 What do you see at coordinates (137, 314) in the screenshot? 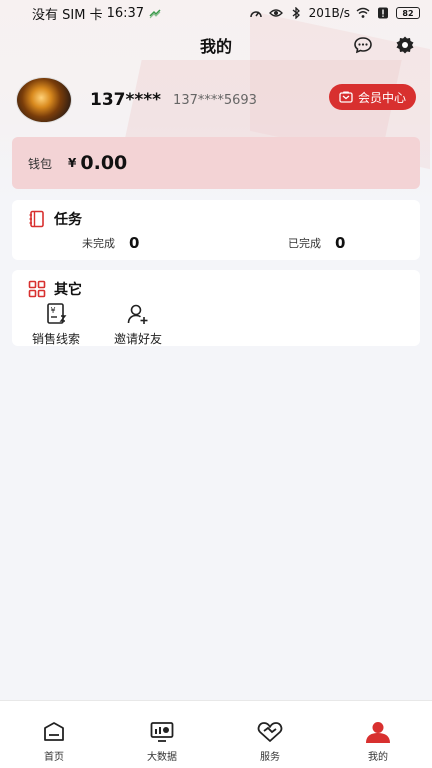
I see `invite-friend-icon` at bounding box center [137, 314].